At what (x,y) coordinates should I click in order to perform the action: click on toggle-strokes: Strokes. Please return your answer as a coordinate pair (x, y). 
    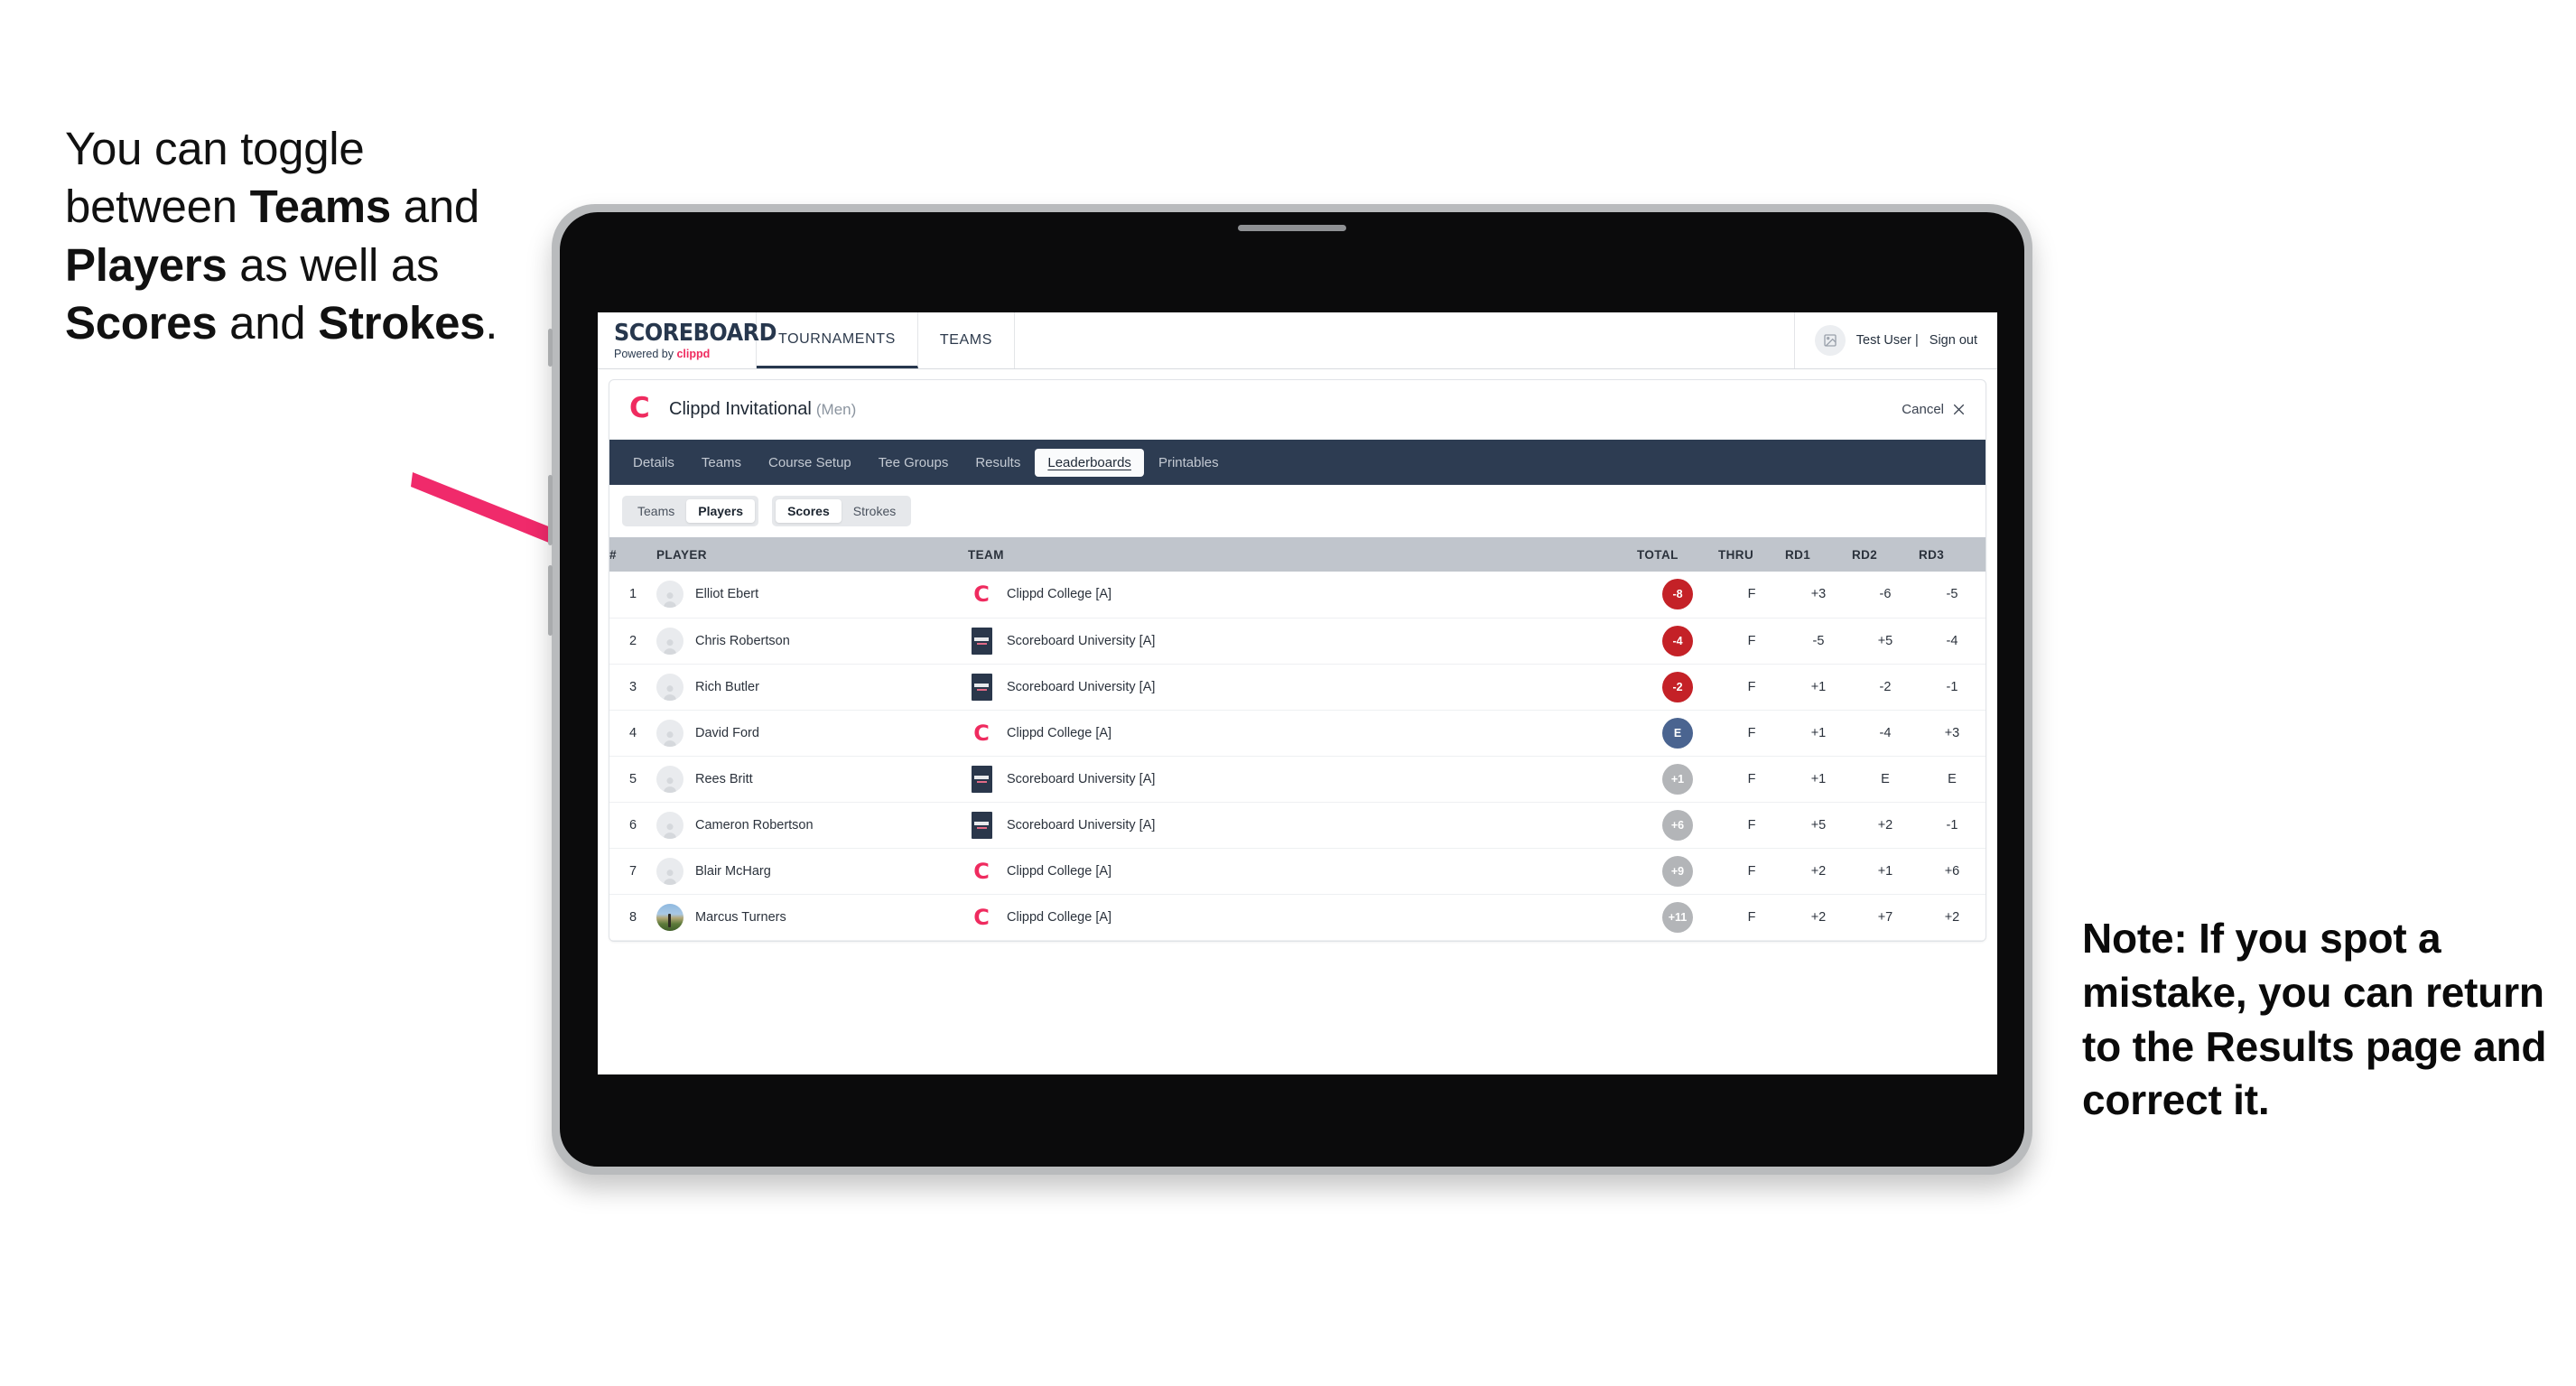
    Looking at the image, I should click on (874, 511).